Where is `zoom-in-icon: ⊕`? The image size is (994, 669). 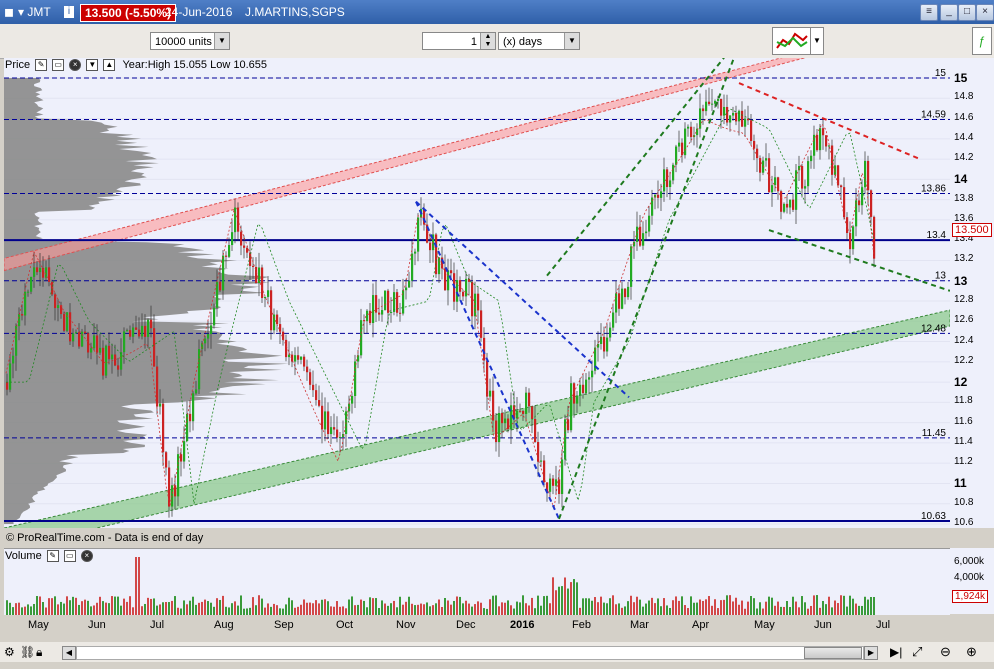 zoom-in-icon: ⊕ is located at coordinates (971, 652).